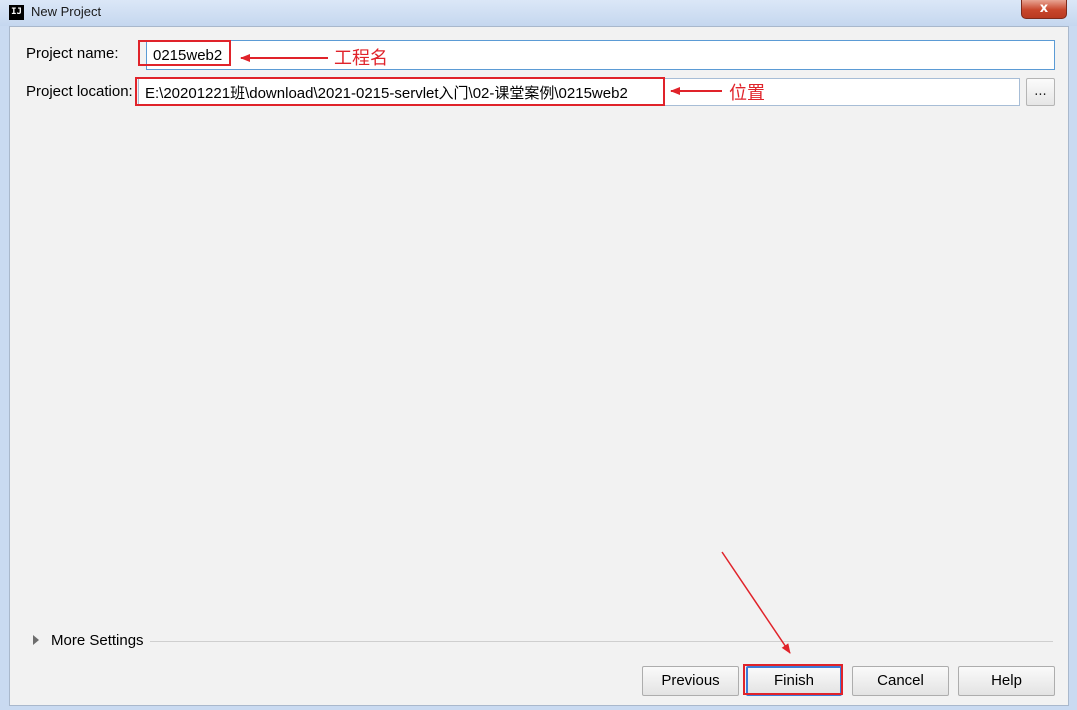 Image resolution: width=1077 pixels, height=710 pixels. Describe the element at coordinates (538, 13) in the screenshot. I see `title-bar: IJ New Project x` at that location.